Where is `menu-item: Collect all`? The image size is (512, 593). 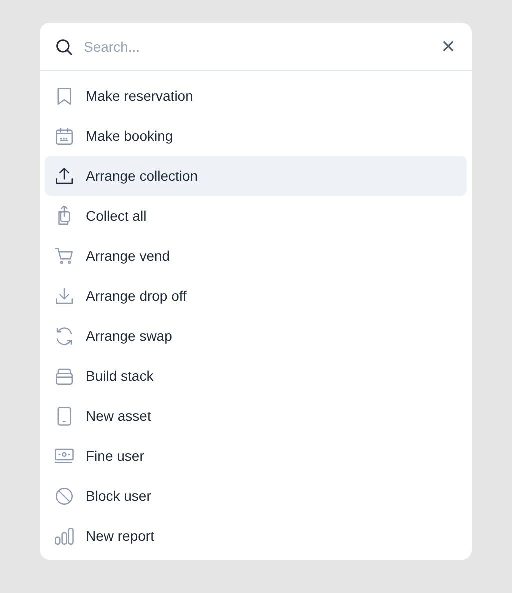
menu-item: Collect all is located at coordinates (256, 216).